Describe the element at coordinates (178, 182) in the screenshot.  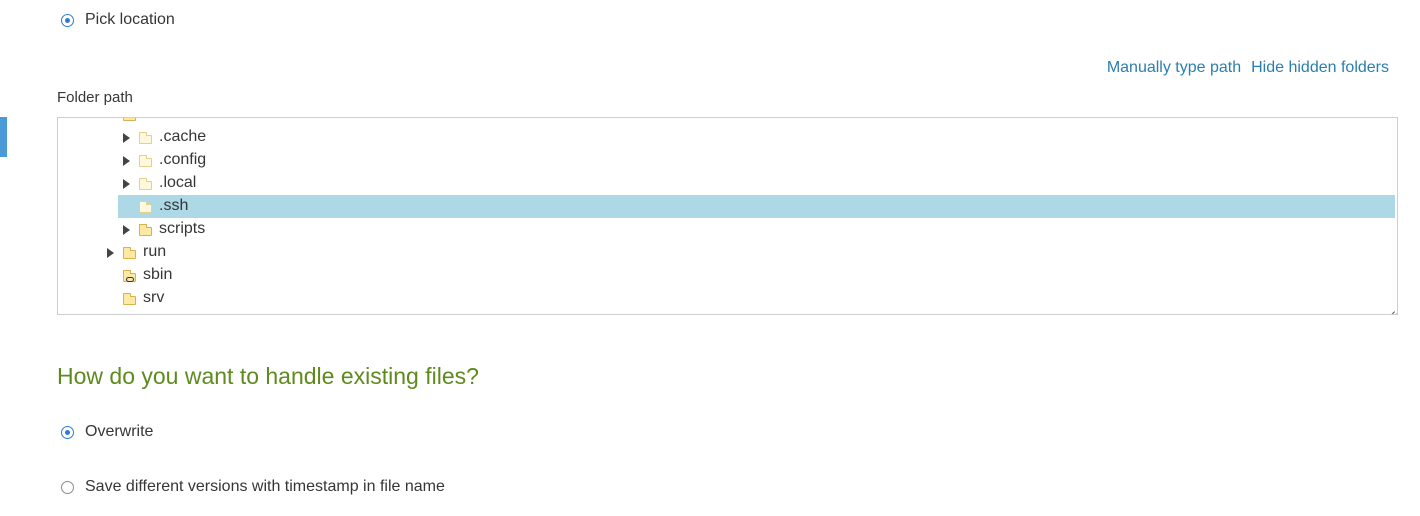
I see `tree-item-label: .local` at that location.